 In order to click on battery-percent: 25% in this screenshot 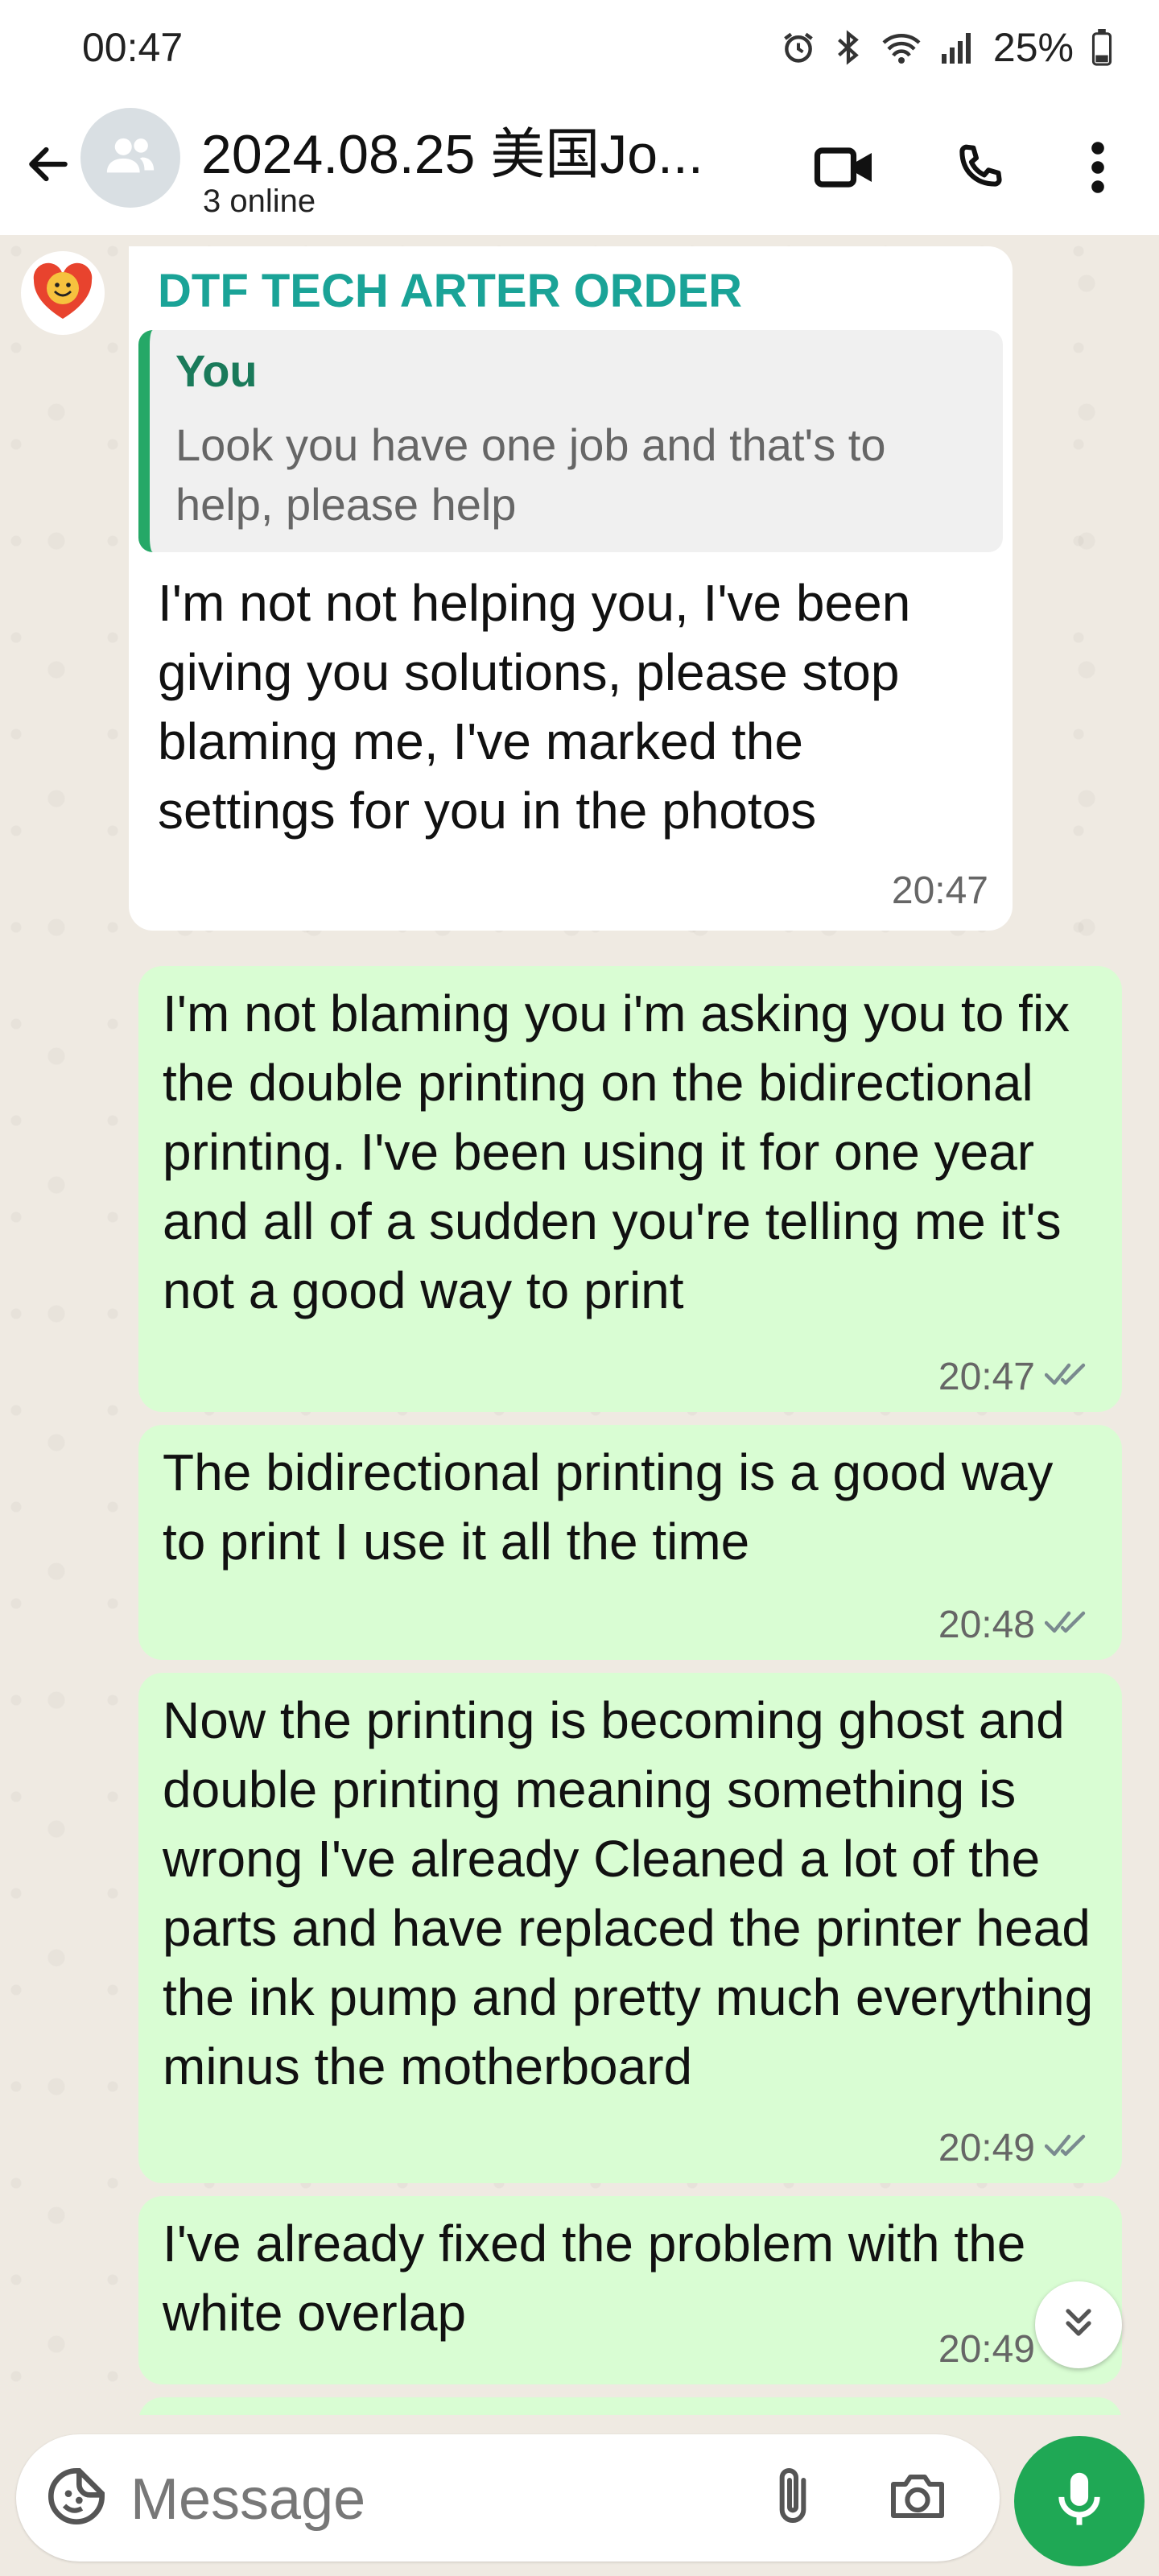, I will do `click(1033, 47)`.